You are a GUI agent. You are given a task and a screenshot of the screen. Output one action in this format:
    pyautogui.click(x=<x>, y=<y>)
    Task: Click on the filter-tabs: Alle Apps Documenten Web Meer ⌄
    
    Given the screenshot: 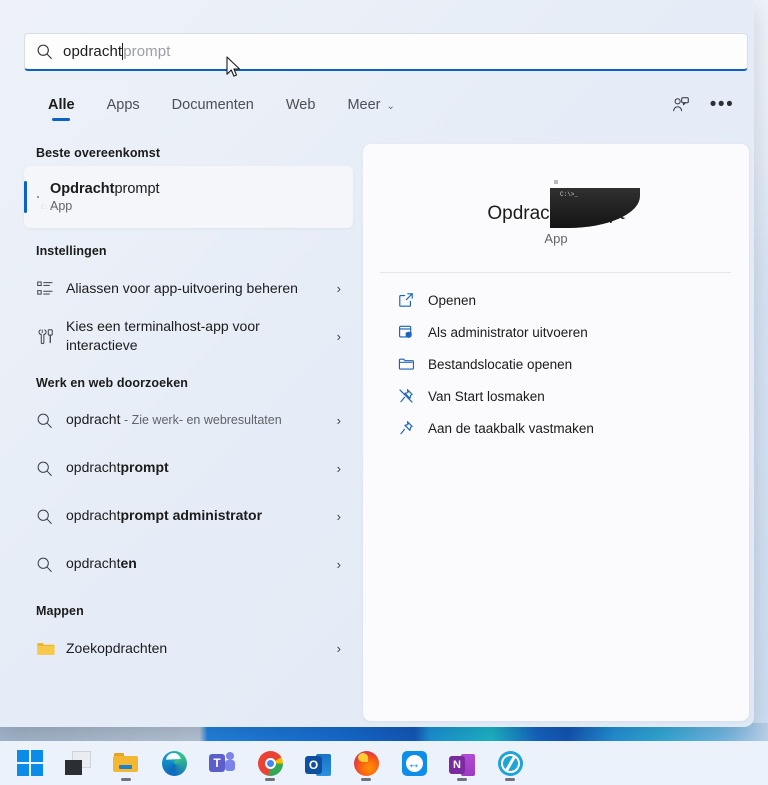 What is the action you would take?
    pyautogui.click(x=221, y=108)
    